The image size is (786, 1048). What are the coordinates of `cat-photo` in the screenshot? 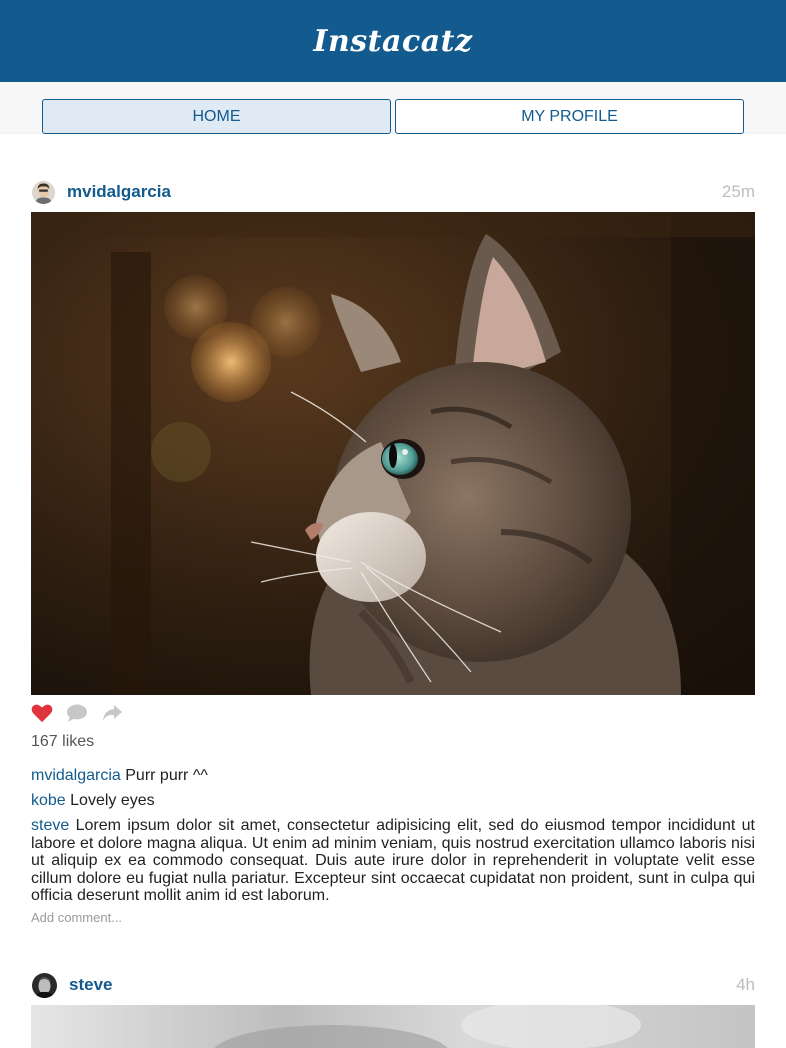 It's located at (393, 1026).